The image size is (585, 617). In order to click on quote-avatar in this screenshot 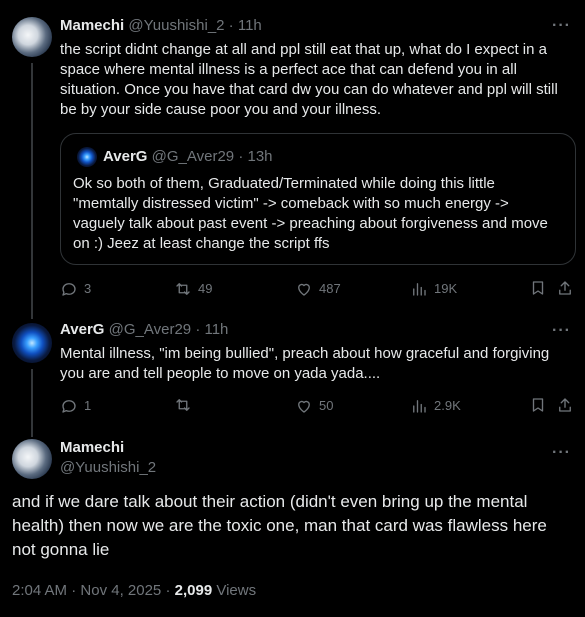, I will do `click(87, 157)`.